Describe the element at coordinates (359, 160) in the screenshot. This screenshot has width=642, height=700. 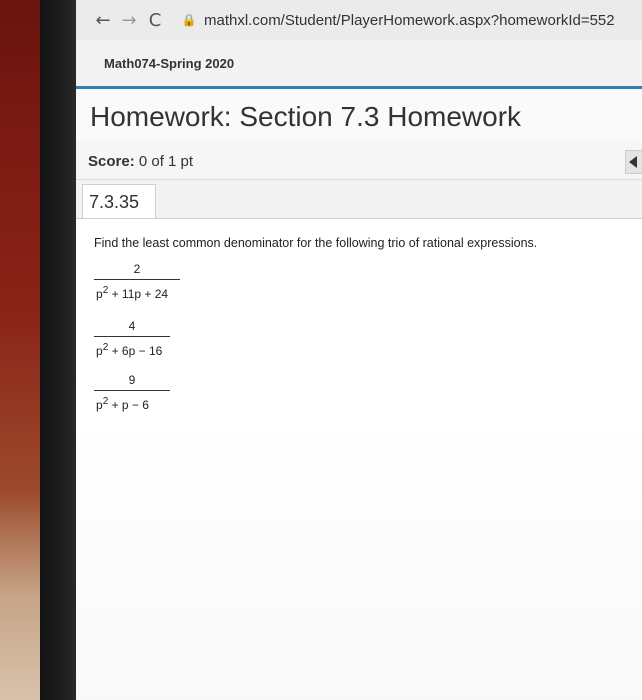
I see `score-bar: Score: 0 of 1 pt` at that location.